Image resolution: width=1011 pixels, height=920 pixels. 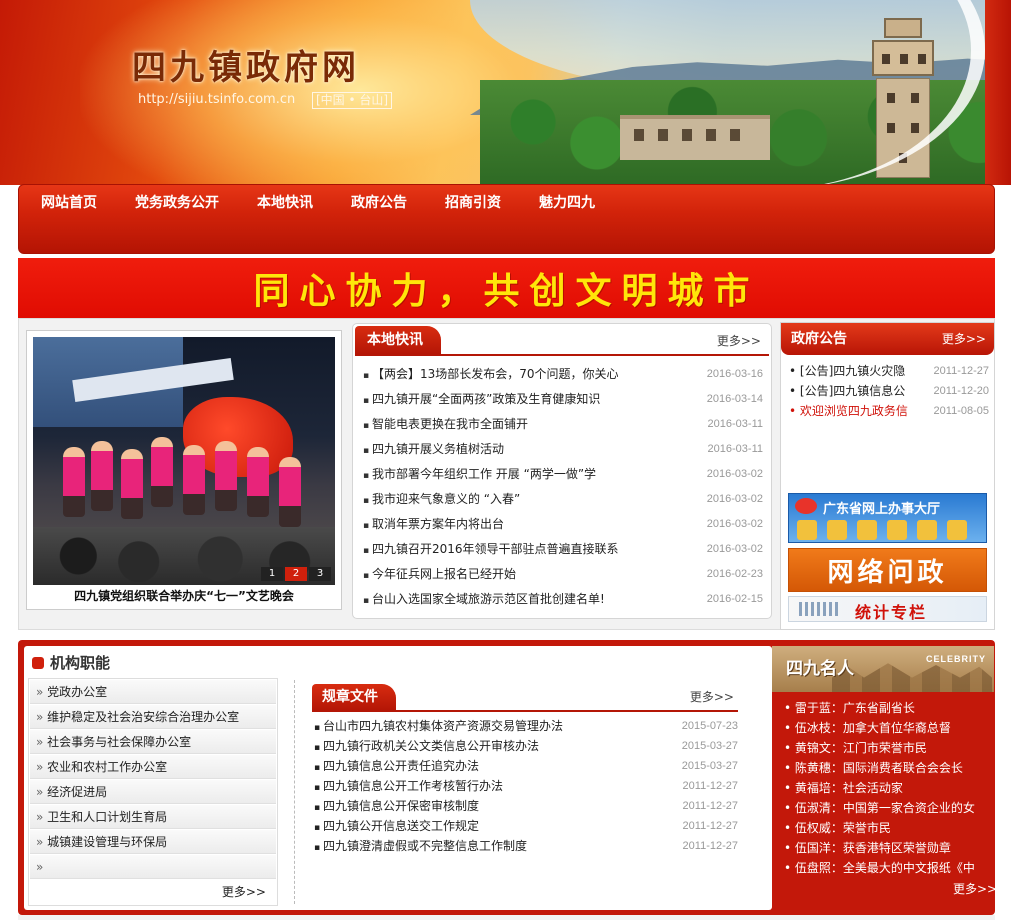 I want to click on nav-investment: 招商引资, so click(x=473, y=203).